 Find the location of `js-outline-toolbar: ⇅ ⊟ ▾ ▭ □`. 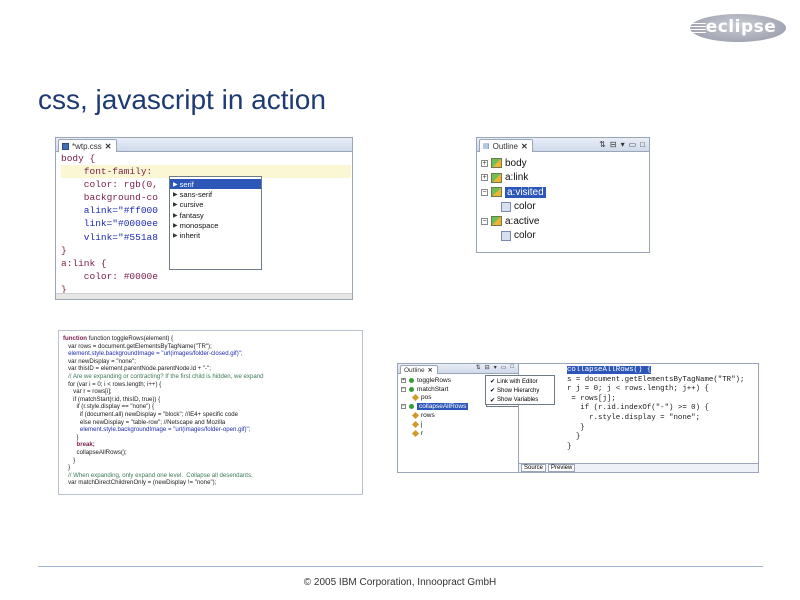

js-outline-toolbar: ⇅ ⊟ ▾ ▭ □ is located at coordinates (495, 367).